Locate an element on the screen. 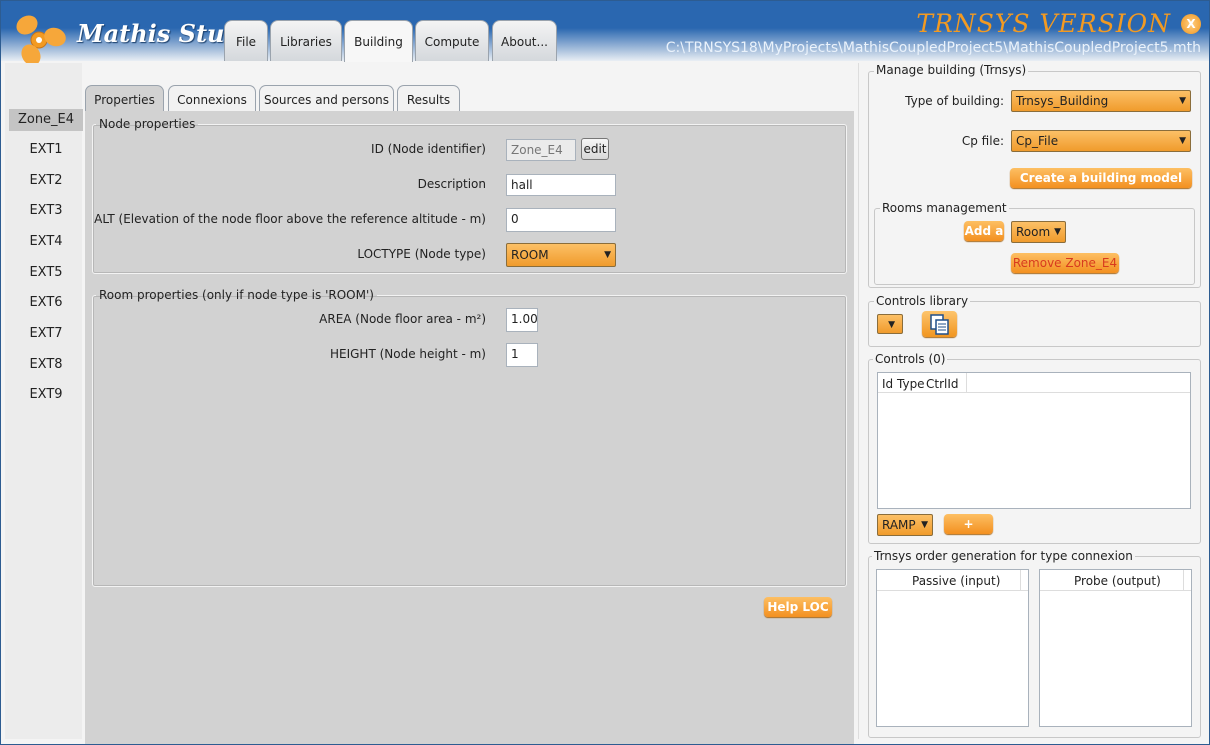  area-label: AREA (Node floor area - m²) is located at coordinates (402, 319).